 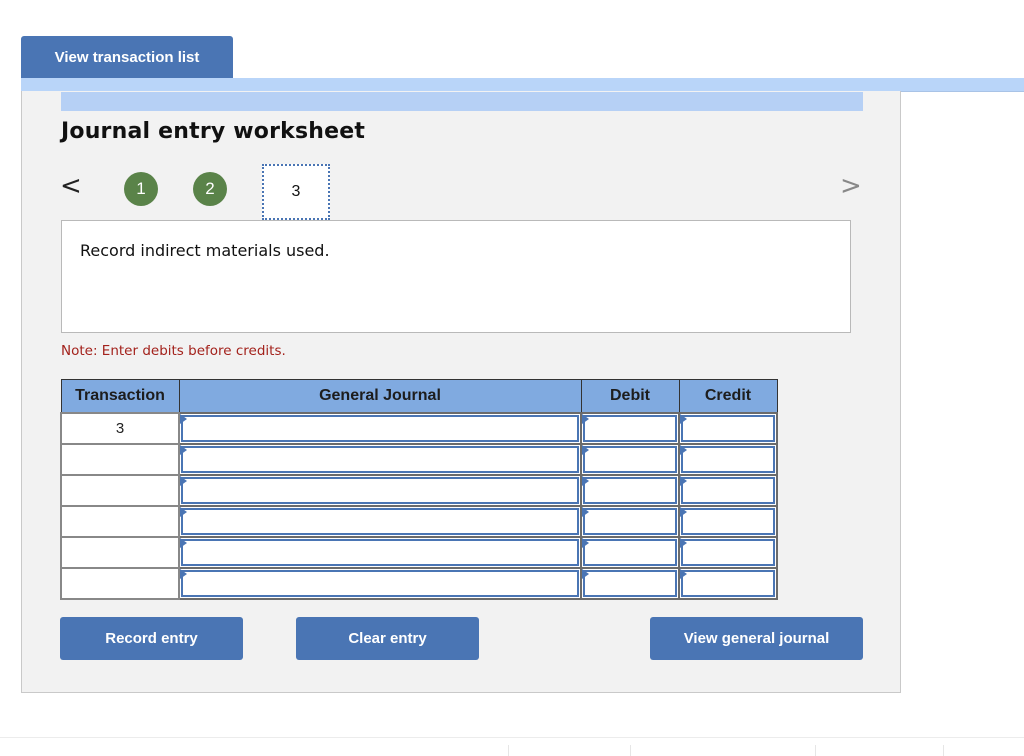 What do you see at coordinates (522, 85) in the screenshot?
I see `header-band` at bounding box center [522, 85].